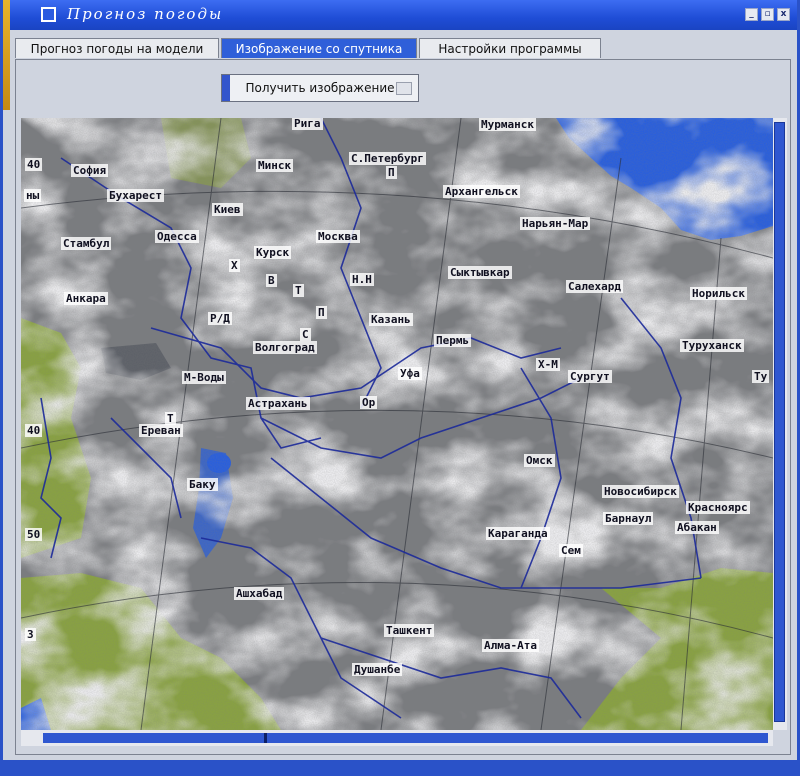 Image resolution: width=800 pixels, height=776 pixels. Describe the element at coordinates (712, 345) in the screenshot. I see `city-label: Туруханск` at that location.